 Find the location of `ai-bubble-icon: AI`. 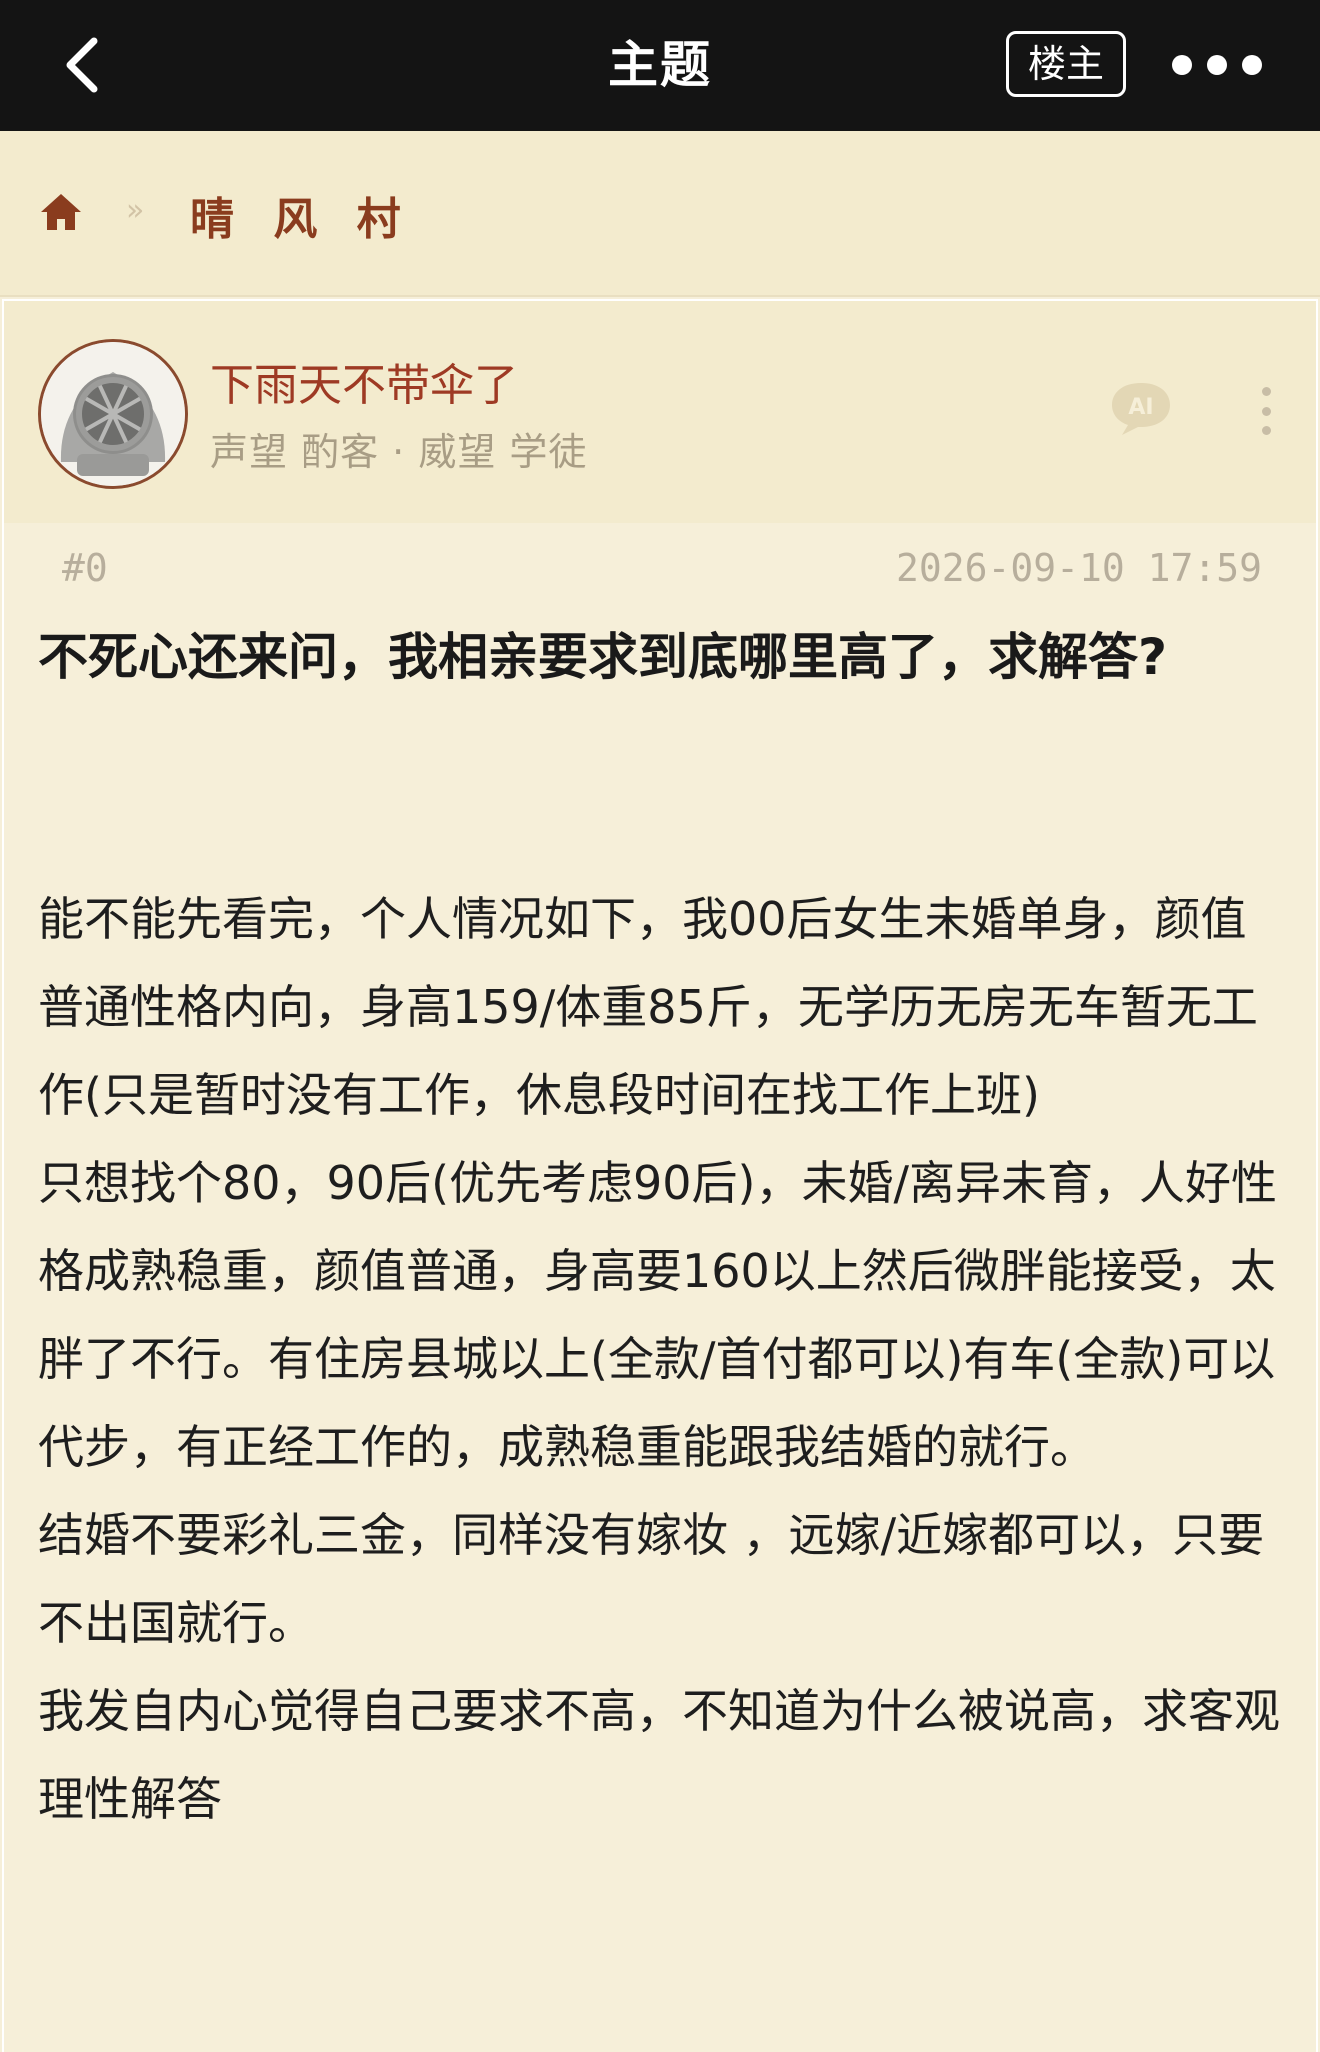

ai-bubble-icon: AI is located at coordinates (1141, 409).